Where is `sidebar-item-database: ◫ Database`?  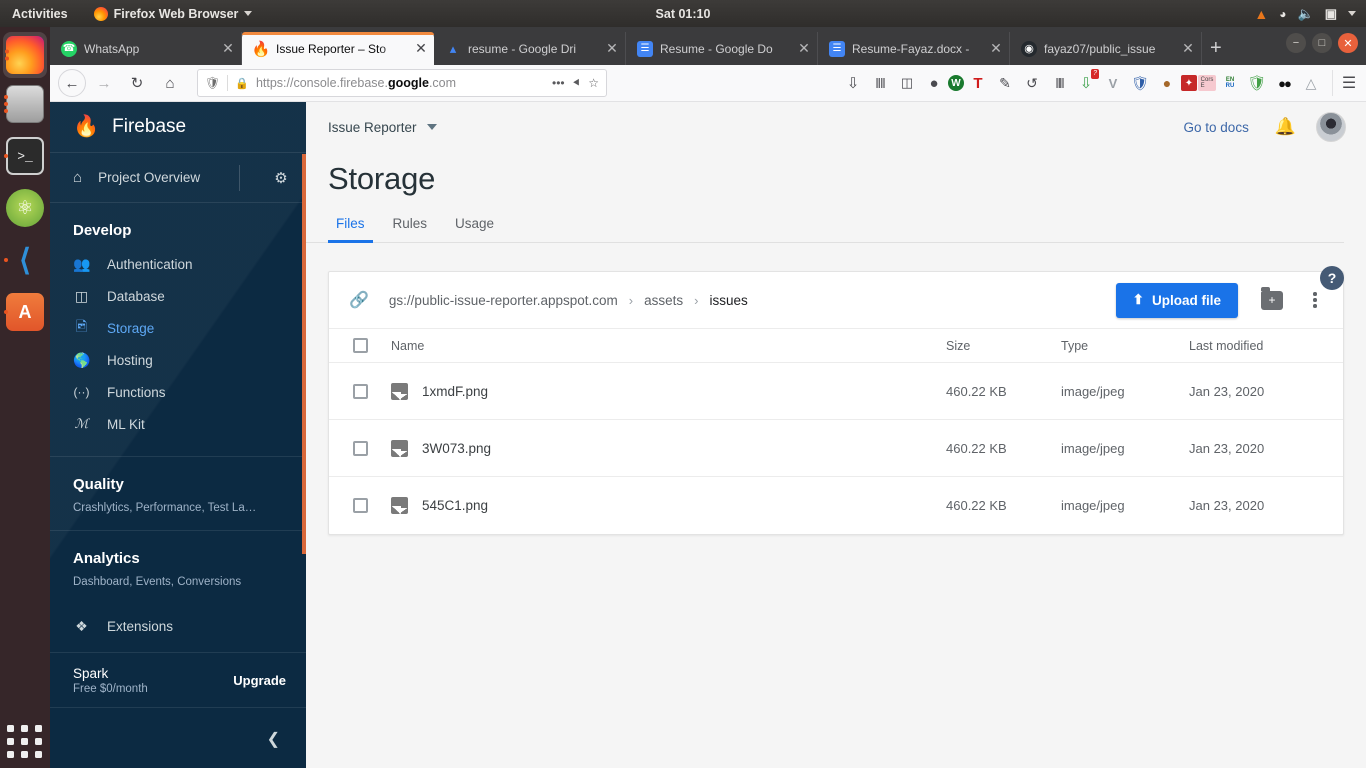 sidebar-item-database: ◫ Database is located at coordinates (178, 296).